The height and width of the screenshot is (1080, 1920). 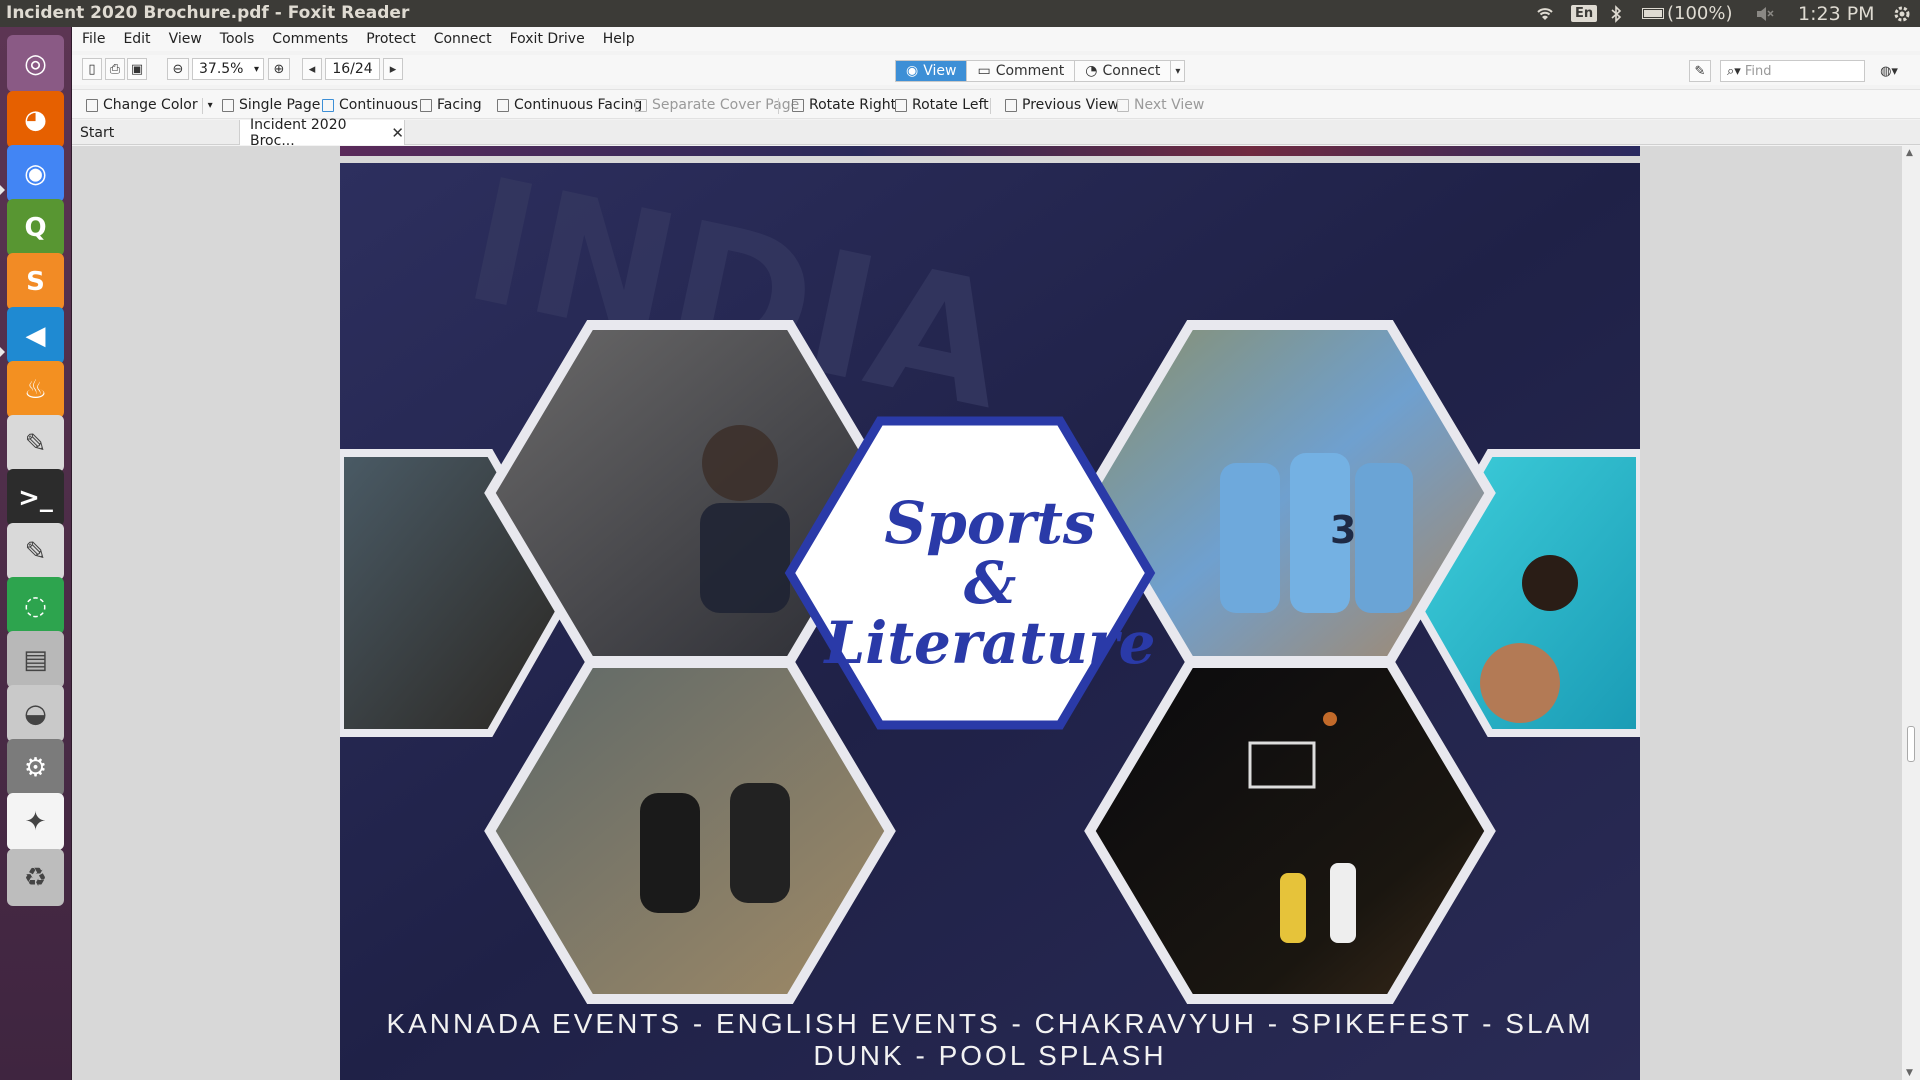 What do you see at coordinates (1792, 71) in the screenshot?
I see `find-input: ⌕▾ Find` at bounding box center [1792, 71].